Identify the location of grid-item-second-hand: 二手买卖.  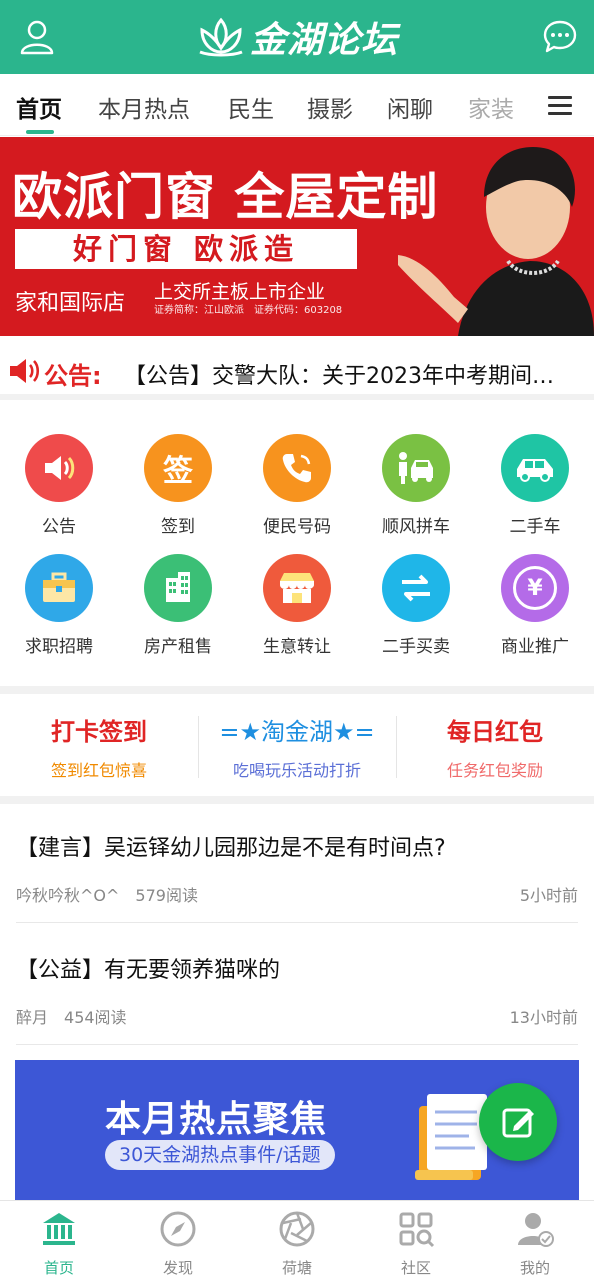
(416, 605).